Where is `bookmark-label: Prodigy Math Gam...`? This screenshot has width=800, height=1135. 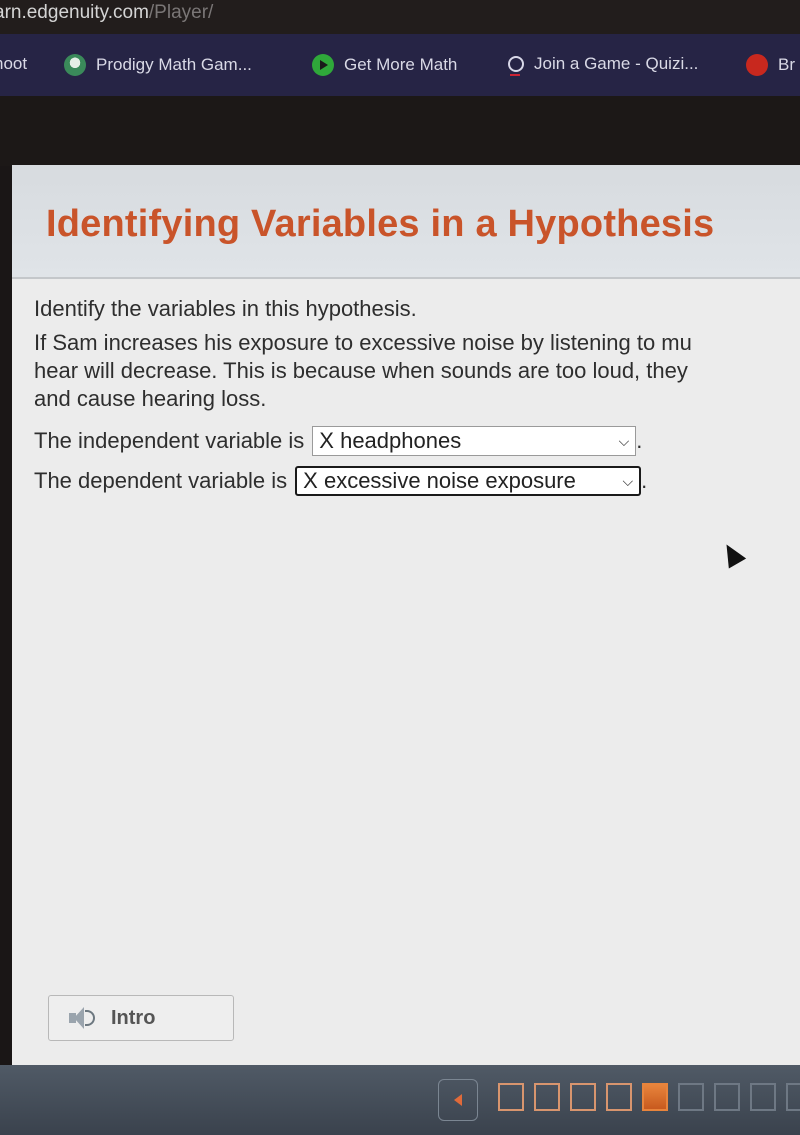 bookmark-label: Prodigy Math Gam... is located at coordinates (174, 64).